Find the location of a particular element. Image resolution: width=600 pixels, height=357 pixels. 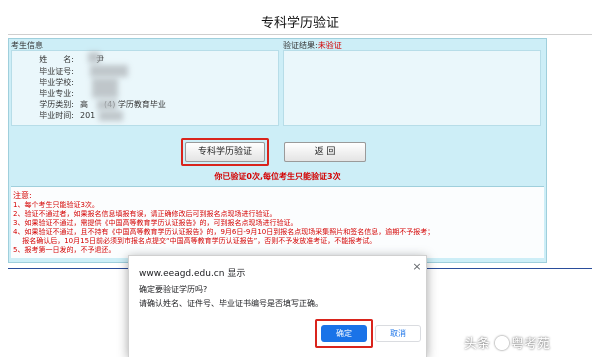

attempt-count-note: 你已验证0次,每位考生只能验证3次 is located at coordinates (277, 176).